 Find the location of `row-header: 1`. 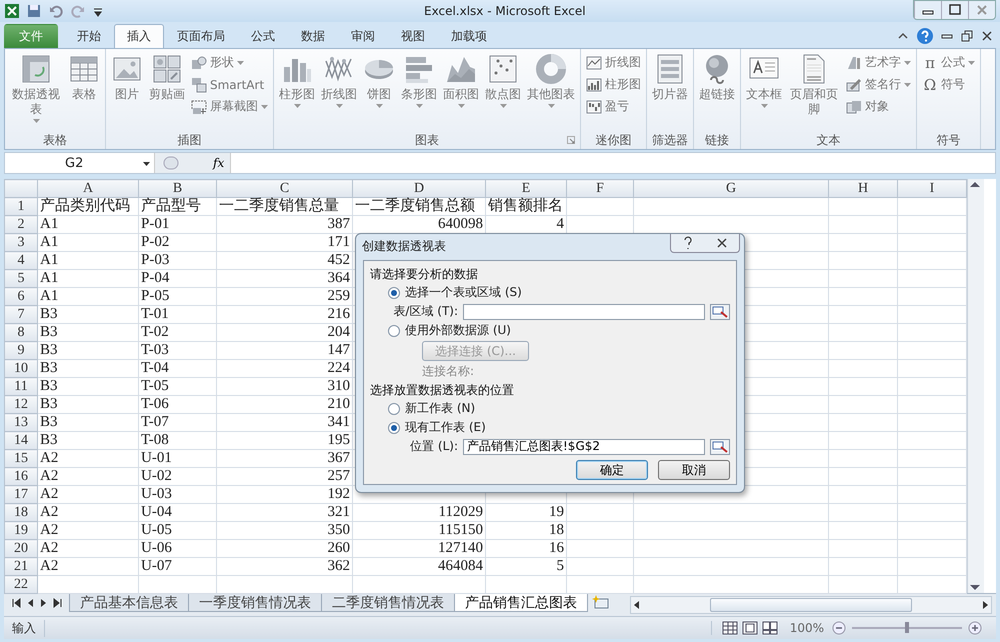

row-header: 1 is located at coordinates (21, 207).